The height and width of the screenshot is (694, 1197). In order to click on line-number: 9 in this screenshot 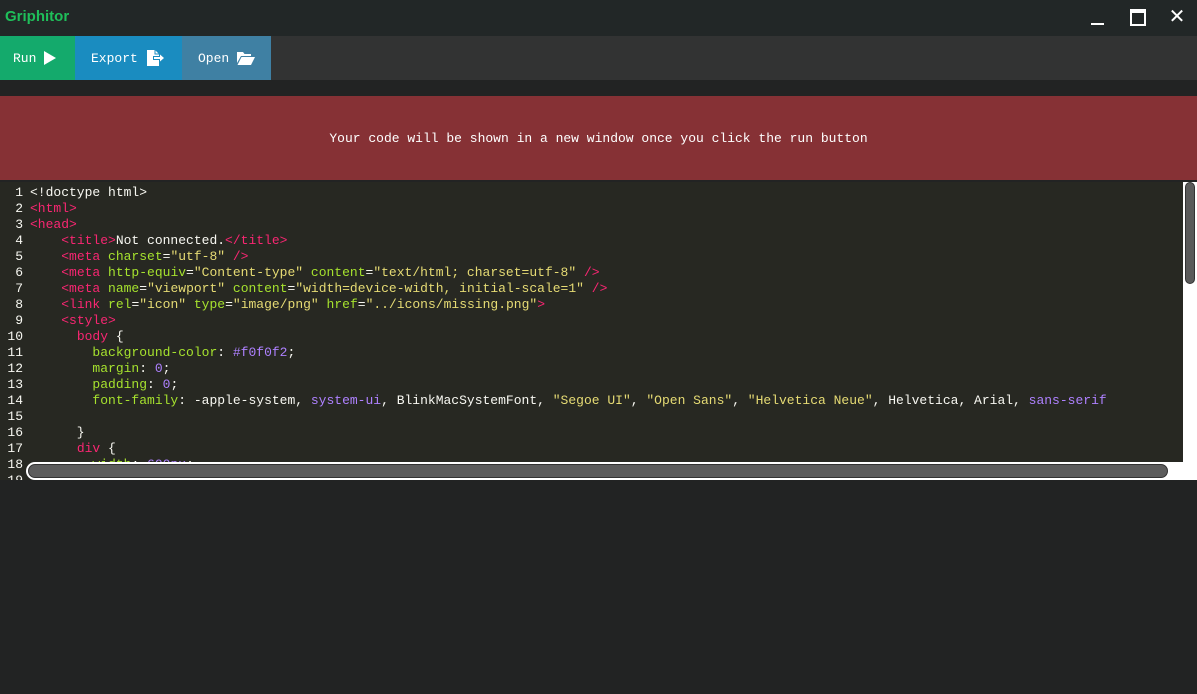, I will do `click(19, 320)`.